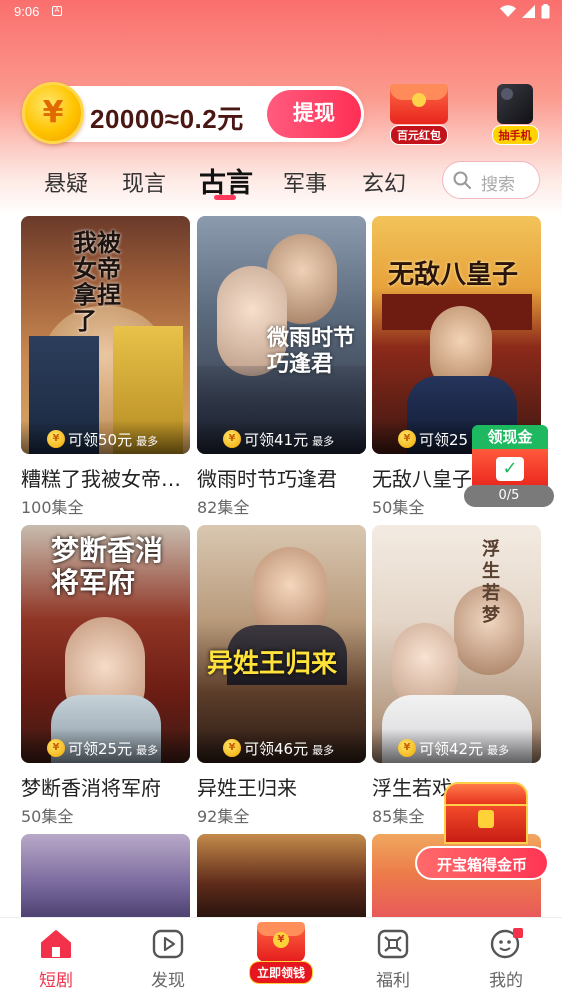 This screenshot has height=999, width=562. I want to click on red-packet-label: 百元红包, so click(419, 135).